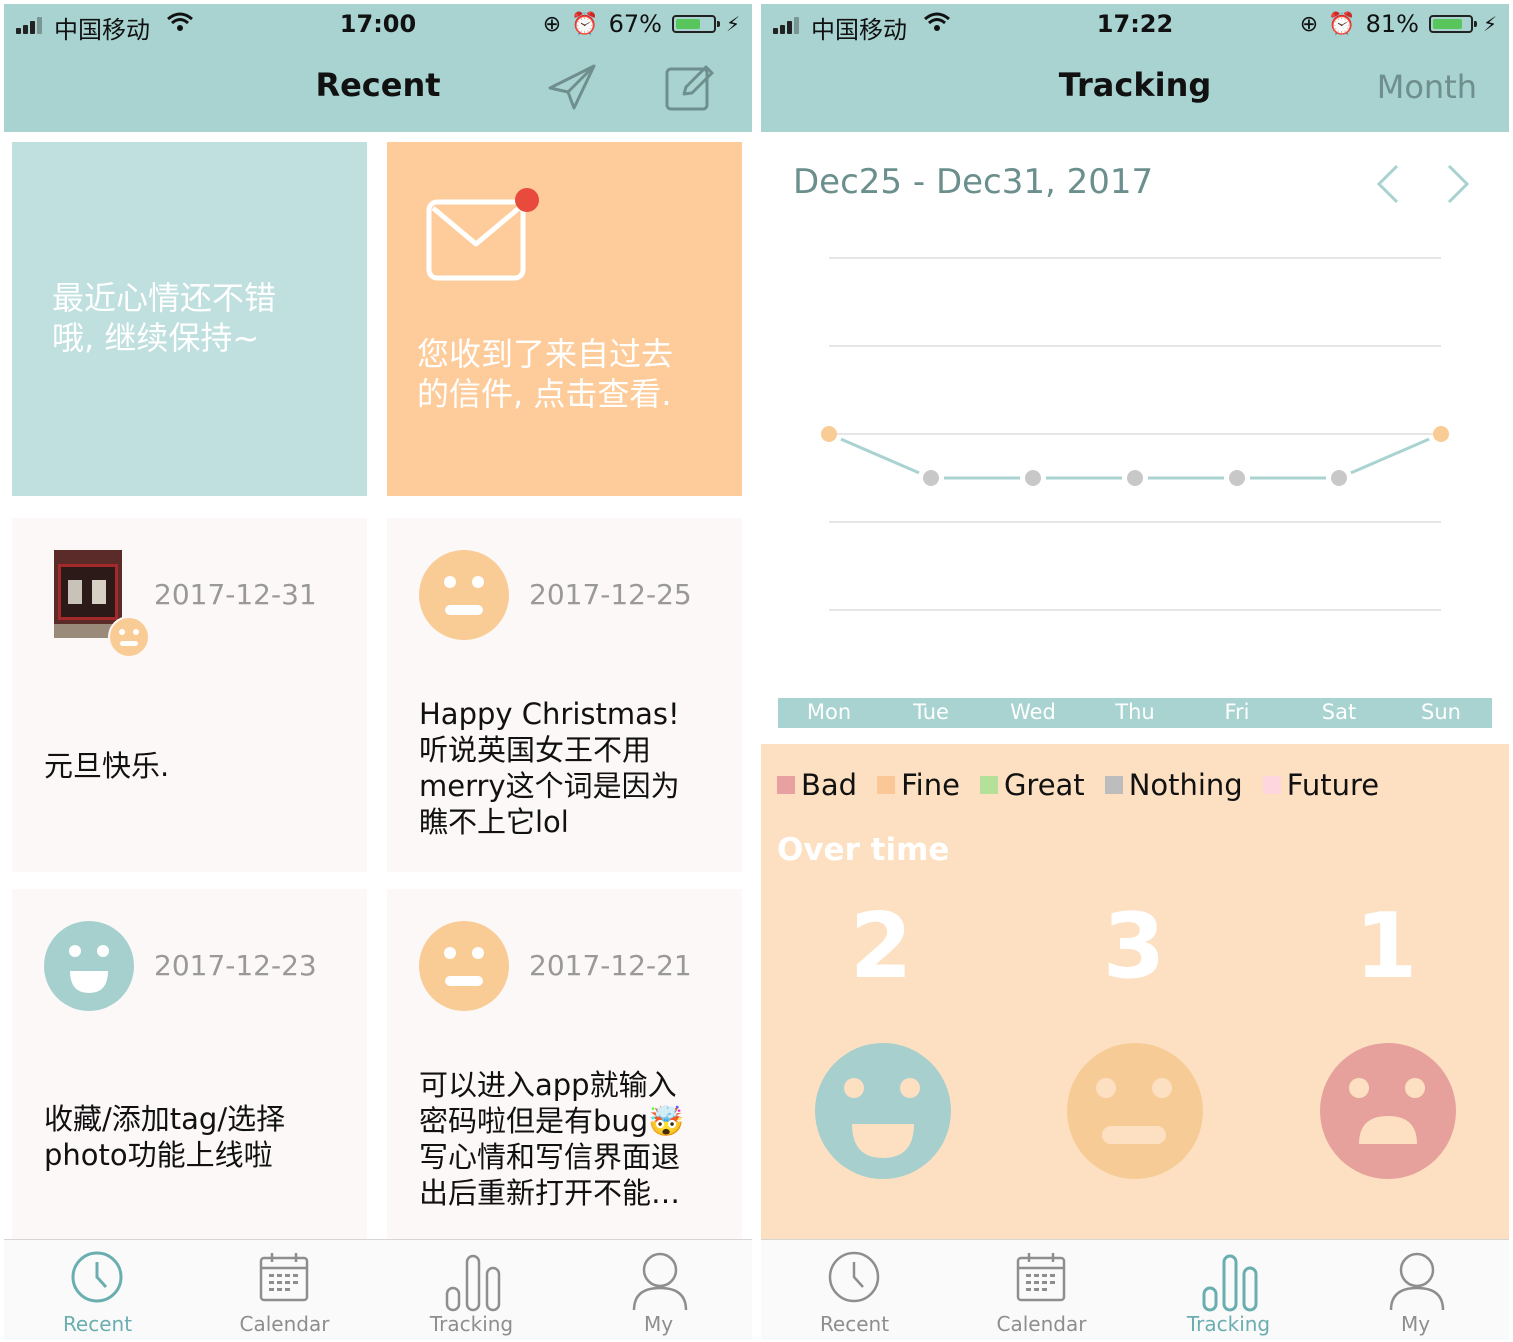 The height and width of the screenshot is (1342, 1513). Describe the element at coordinates (732, 24) in the screenshot. I see `charging-icon: ⚡` at that location.